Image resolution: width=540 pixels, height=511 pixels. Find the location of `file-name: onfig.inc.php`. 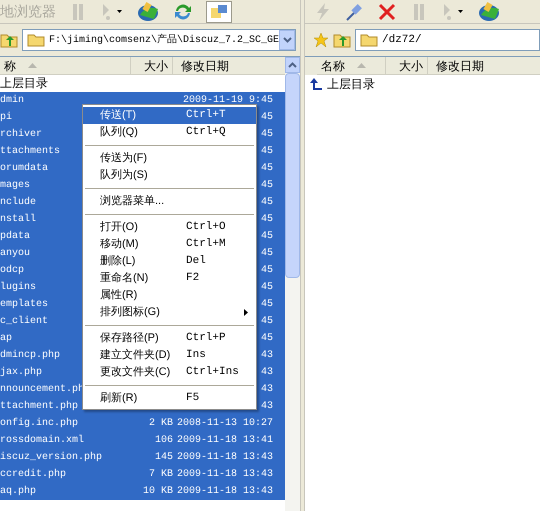

file-name: onfig.inc.php is located at coordinates (39, 423).